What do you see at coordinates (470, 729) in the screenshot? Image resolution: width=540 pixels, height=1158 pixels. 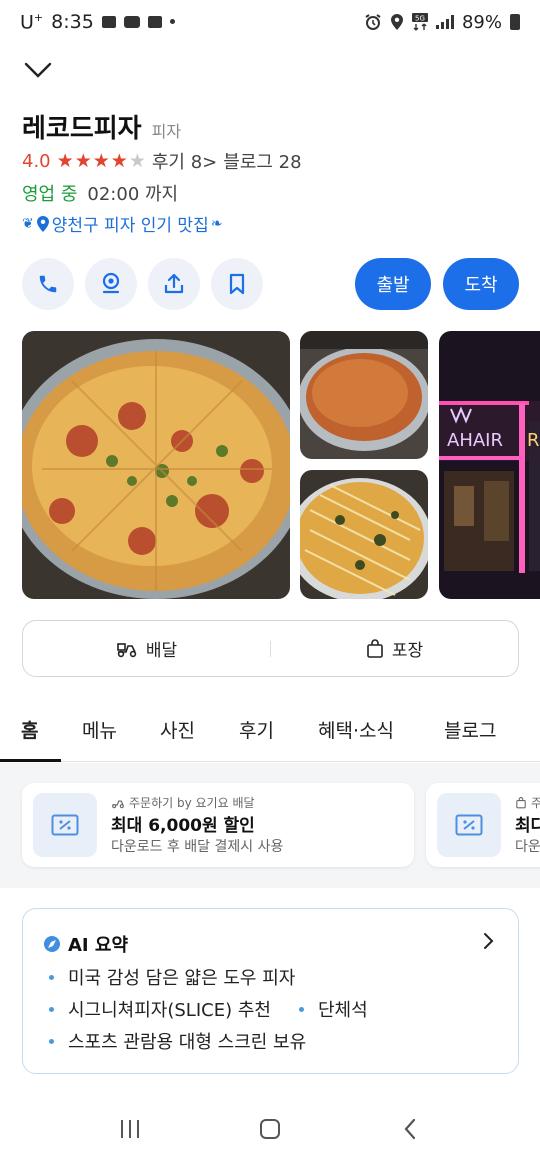 I see `tab-blog: 블로그` at bounding box center [470, 729].